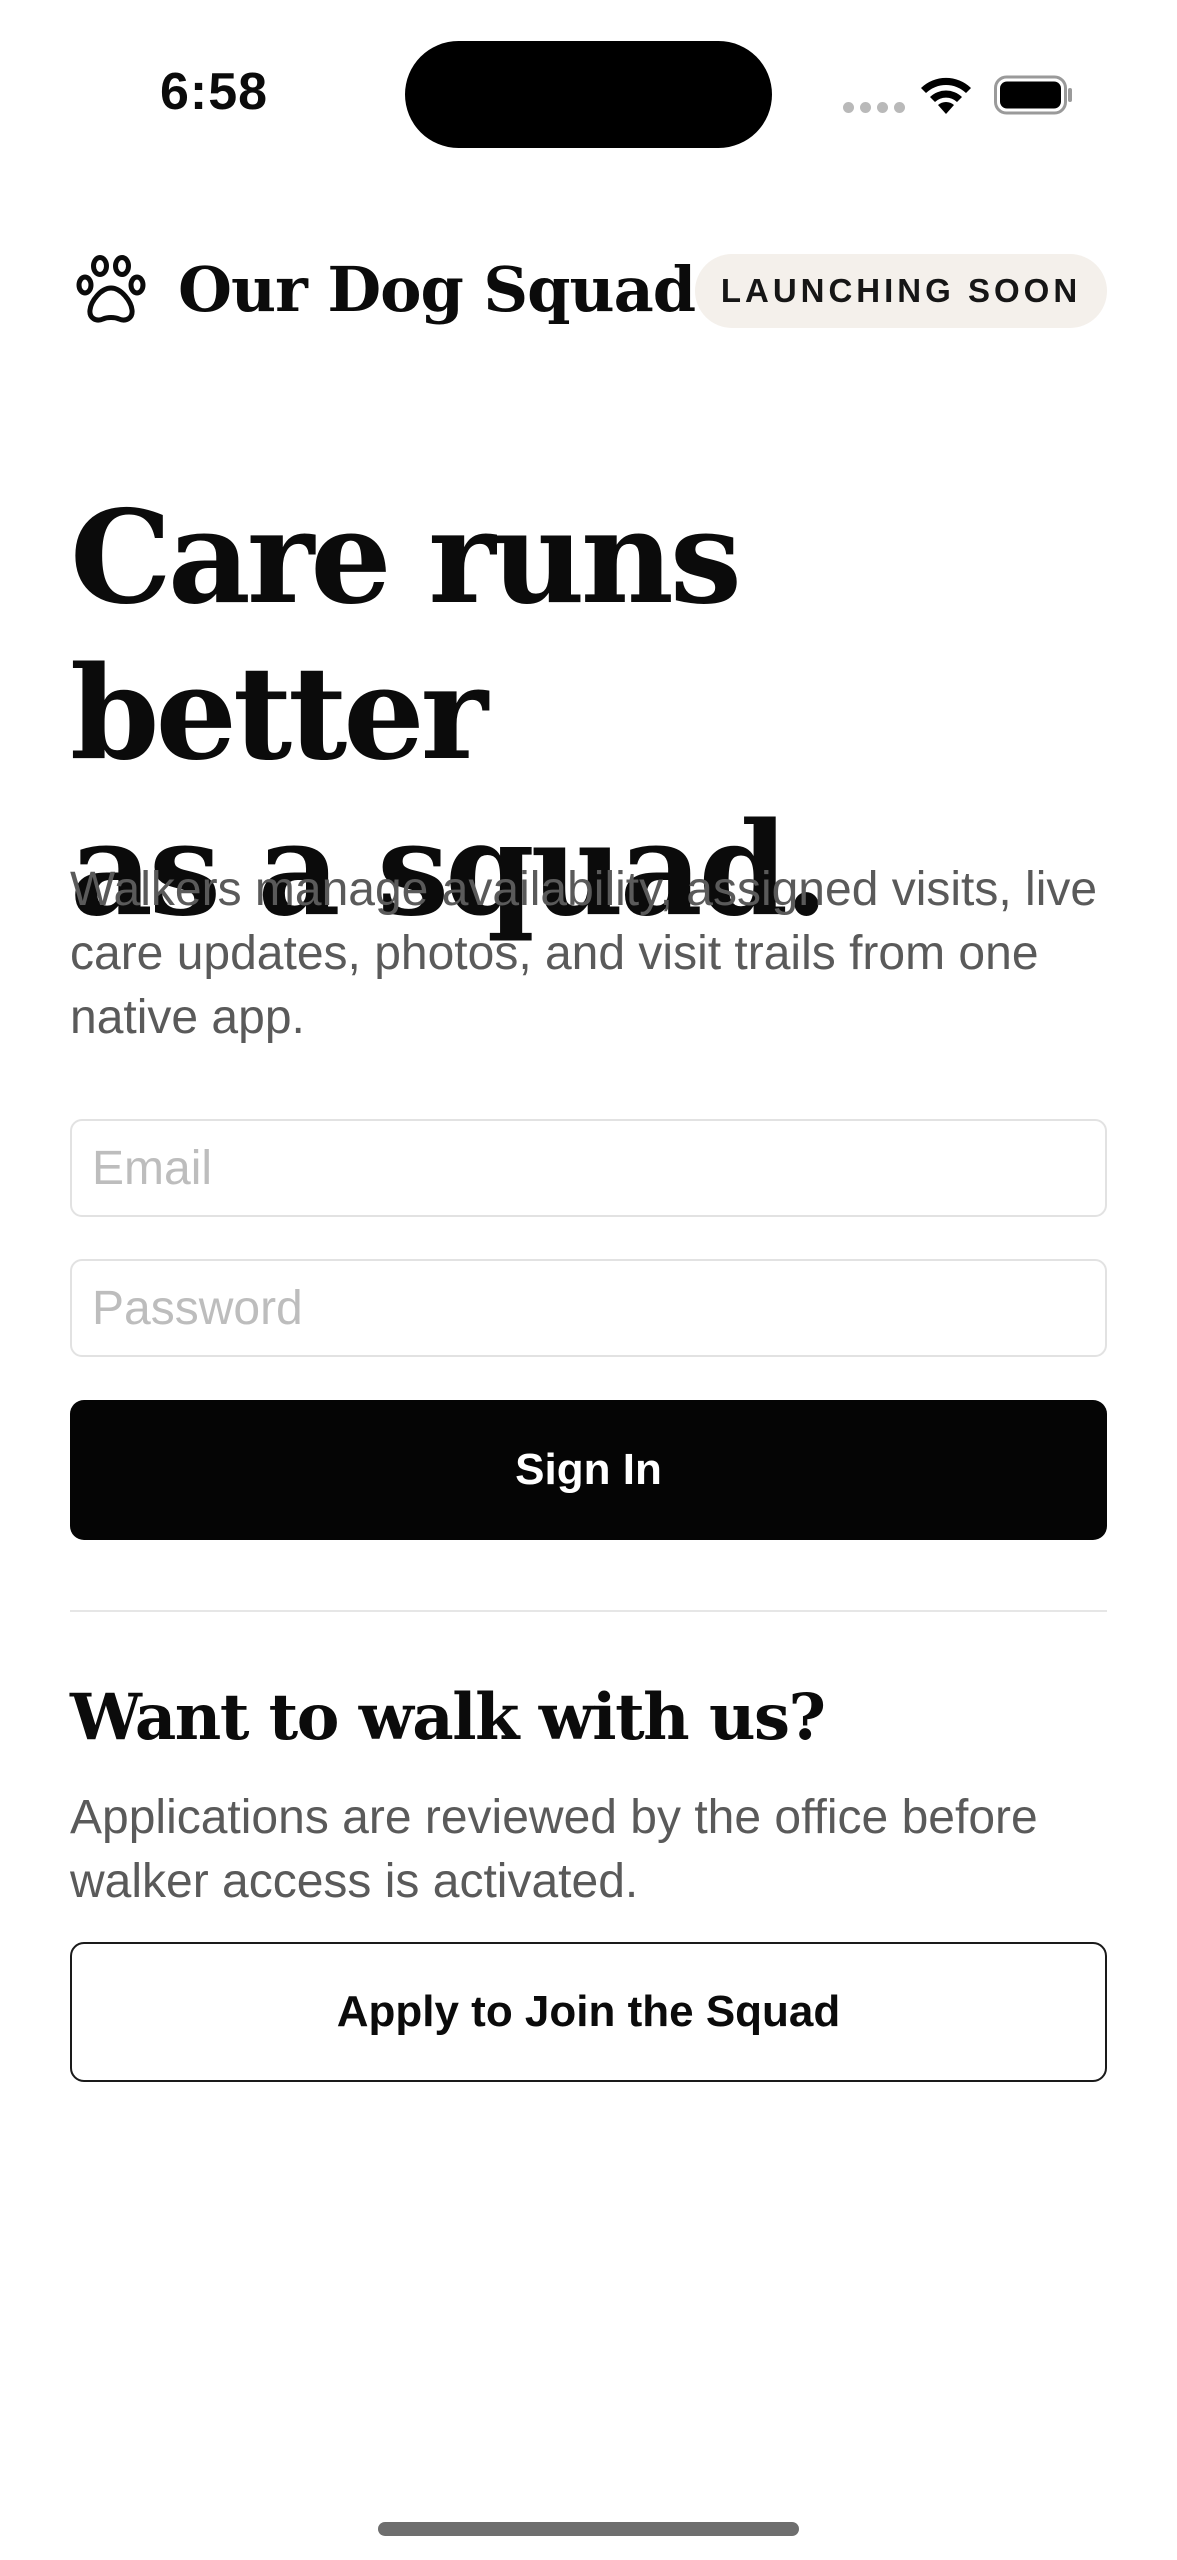 This screenshot has height=2560, width=1177. I want to click on hero-title-line1: Care runs better, so click(406, 636).